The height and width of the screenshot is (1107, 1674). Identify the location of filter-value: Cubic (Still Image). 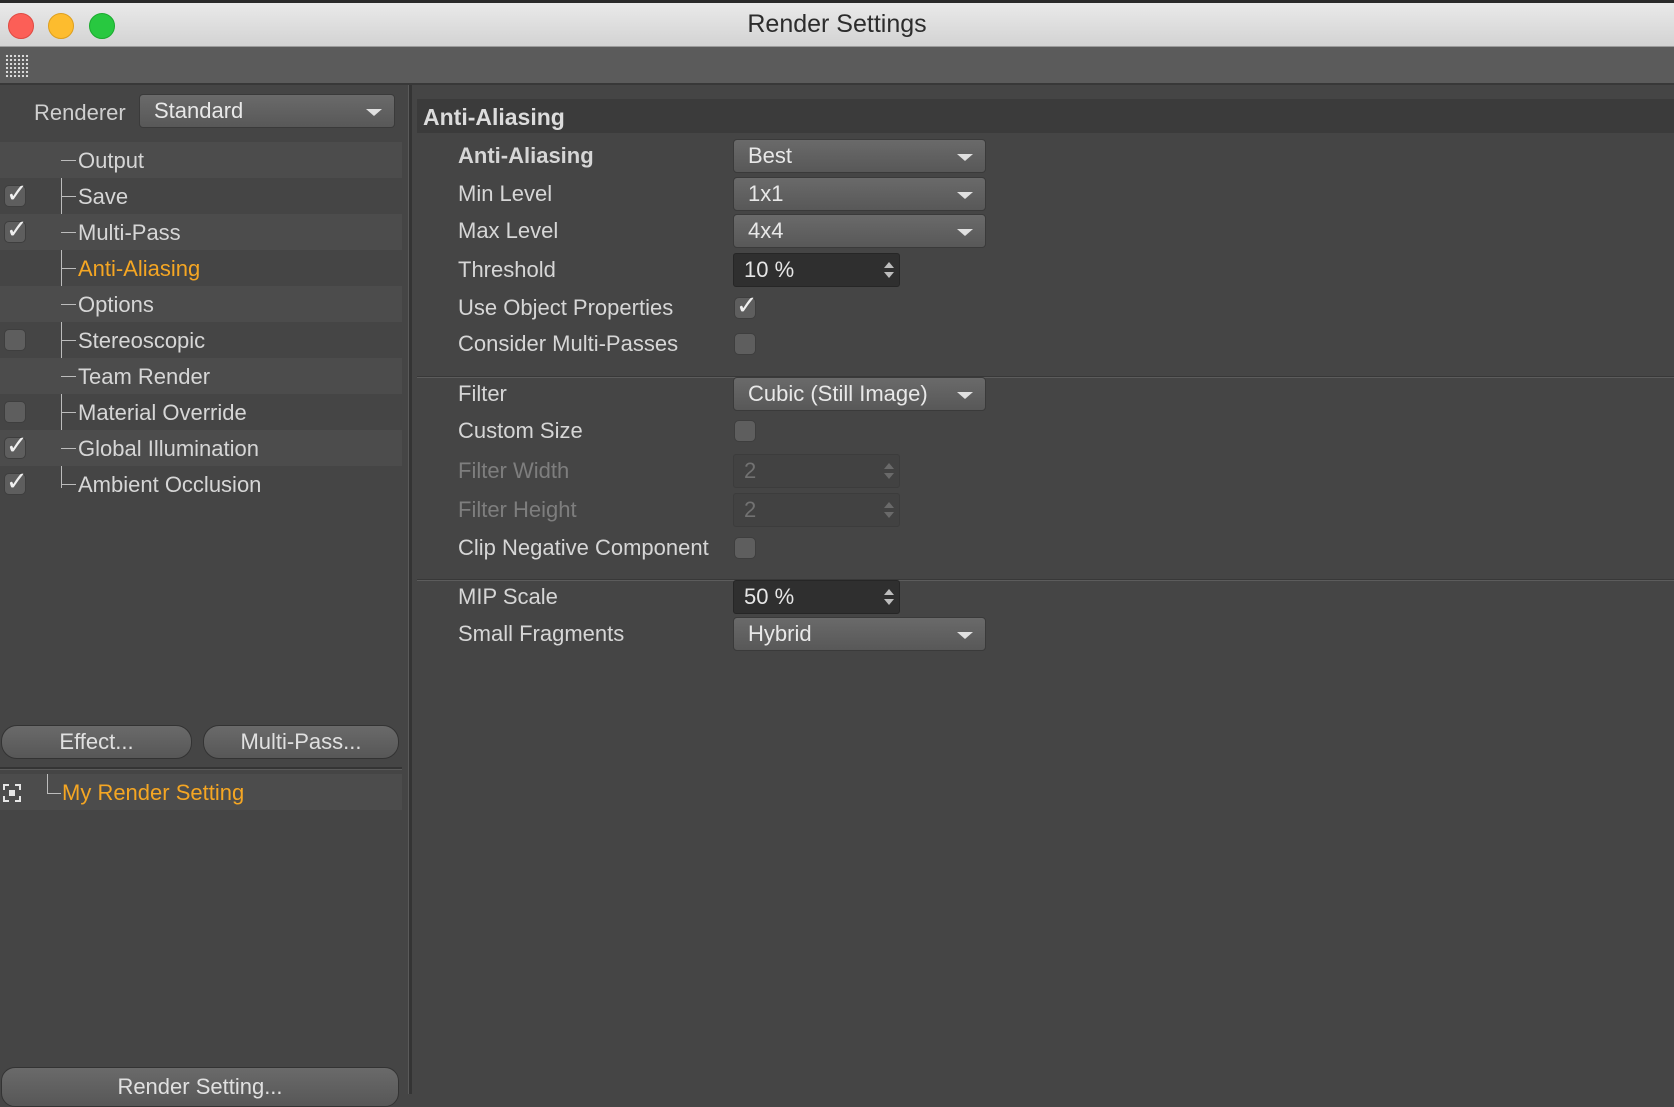
(838, 393).